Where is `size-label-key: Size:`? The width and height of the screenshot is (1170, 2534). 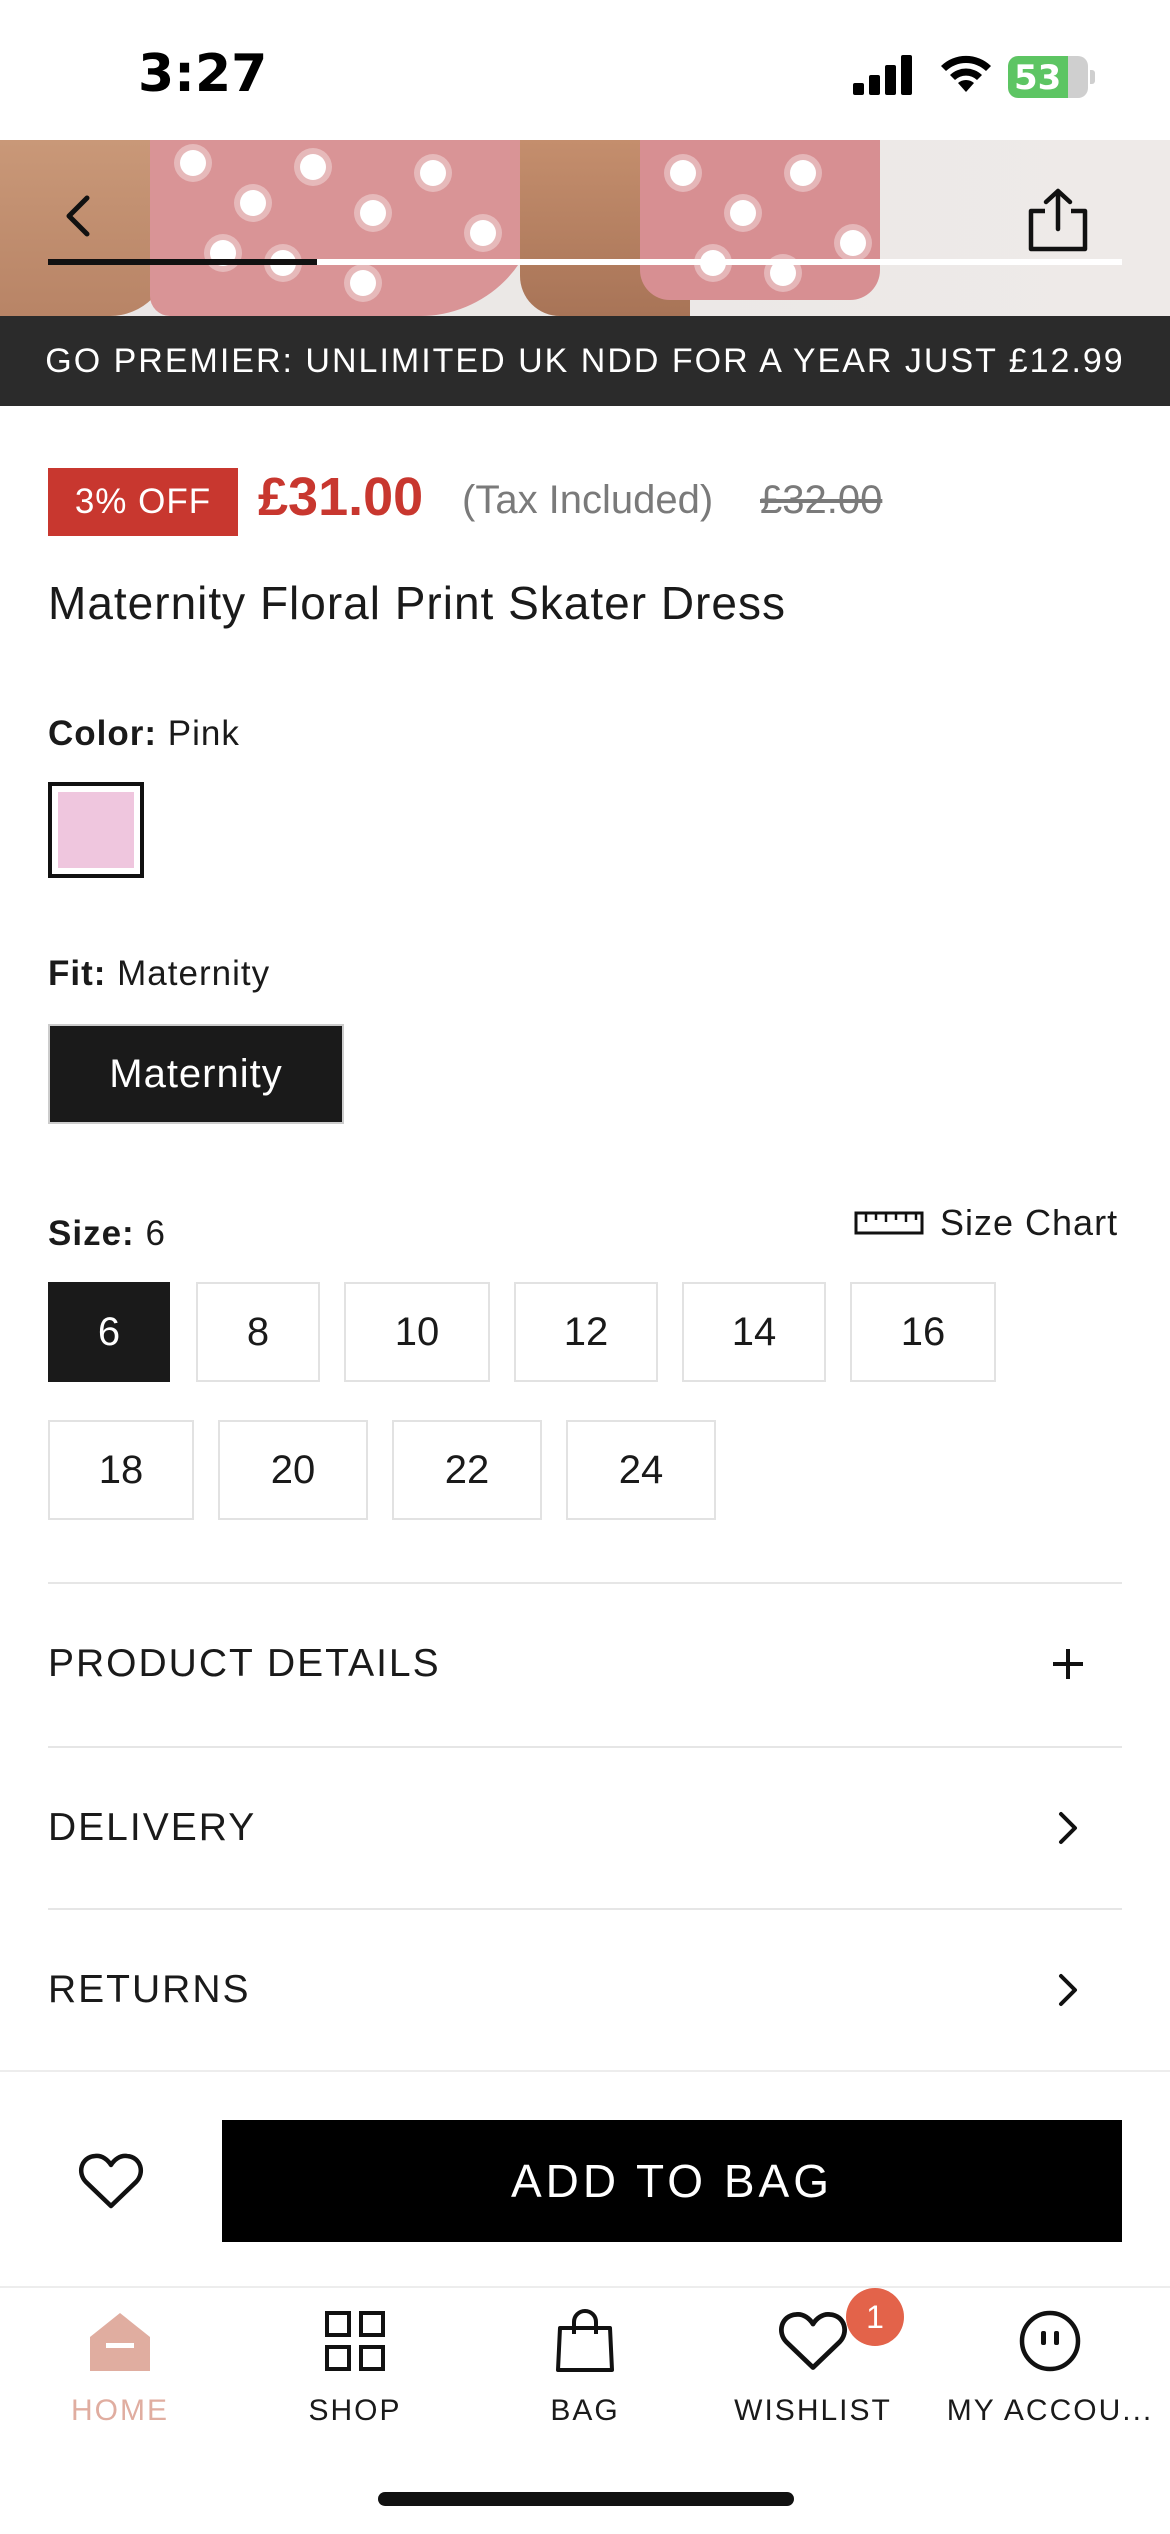 size-label-key: Size: is located at coordinates (91, 1233).